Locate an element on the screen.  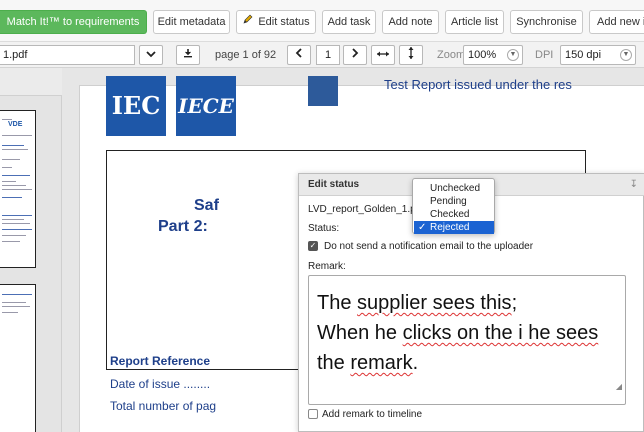
edit-status-button: Edit status is located at coordinates (276, 22).